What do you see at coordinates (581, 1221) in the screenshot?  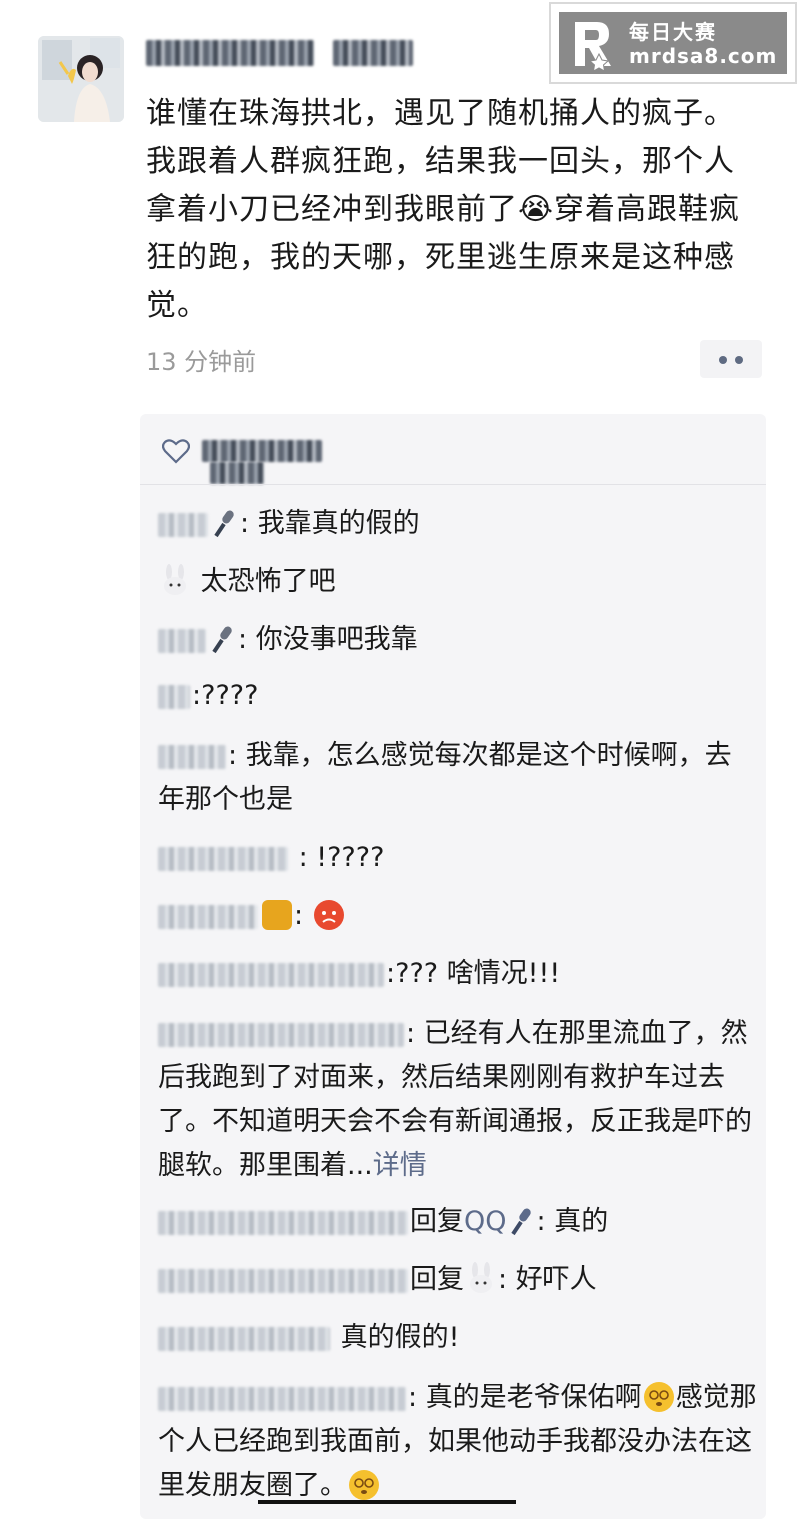 I see `comment-text: 真的` at bounding box center [581, 1221].